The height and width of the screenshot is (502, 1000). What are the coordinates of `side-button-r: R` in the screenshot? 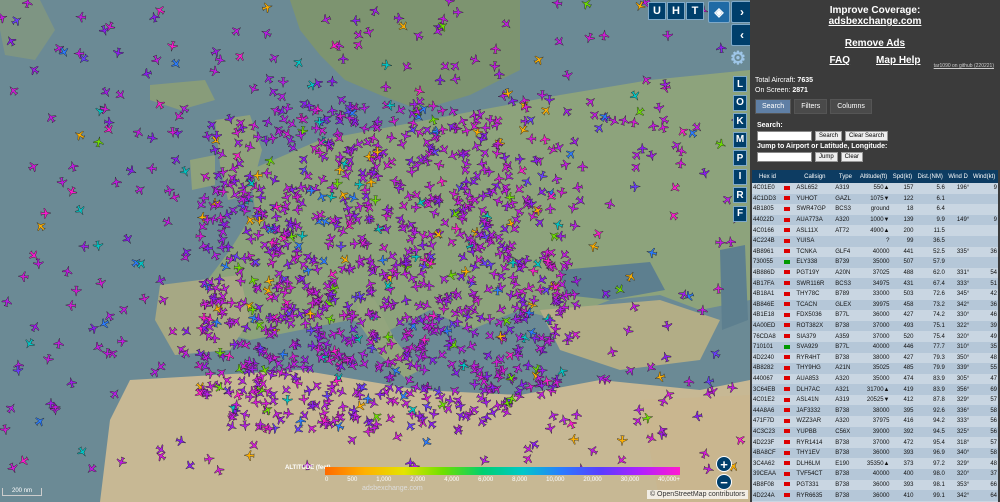 It's located at (740, 195).